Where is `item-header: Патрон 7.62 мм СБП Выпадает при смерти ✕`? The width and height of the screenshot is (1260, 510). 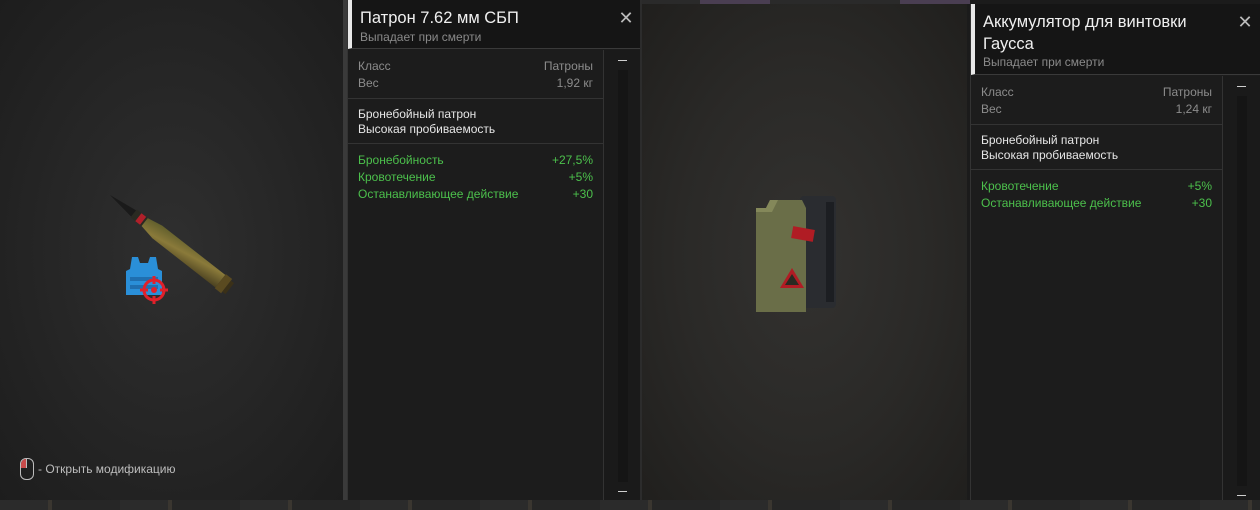 item-header: Патрон 7.62 мм СБП Выпадает при смерти ✕ is located at coordinates (495, 24).